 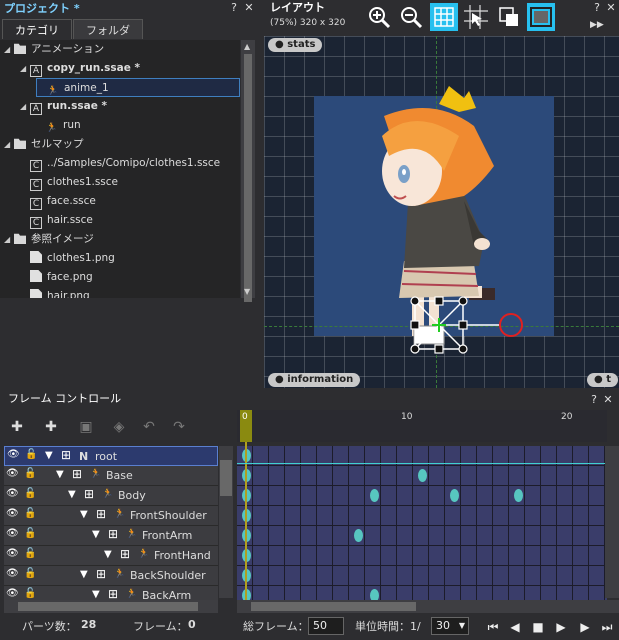 What do you see at coordinates (111, 536) in the screenshot?
I see `part-row: 🏃 👁 🔓 ▼ ⊞ FrontArm` at bounding box center [111, 536].